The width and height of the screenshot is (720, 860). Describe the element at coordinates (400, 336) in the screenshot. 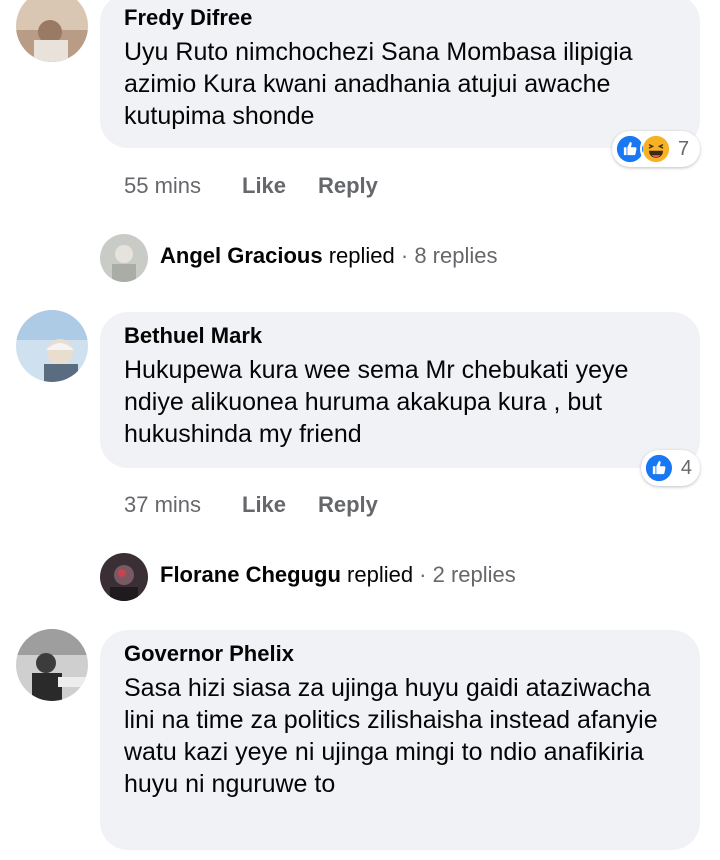

I see `comment-author: Bethuel Mark` at that location.